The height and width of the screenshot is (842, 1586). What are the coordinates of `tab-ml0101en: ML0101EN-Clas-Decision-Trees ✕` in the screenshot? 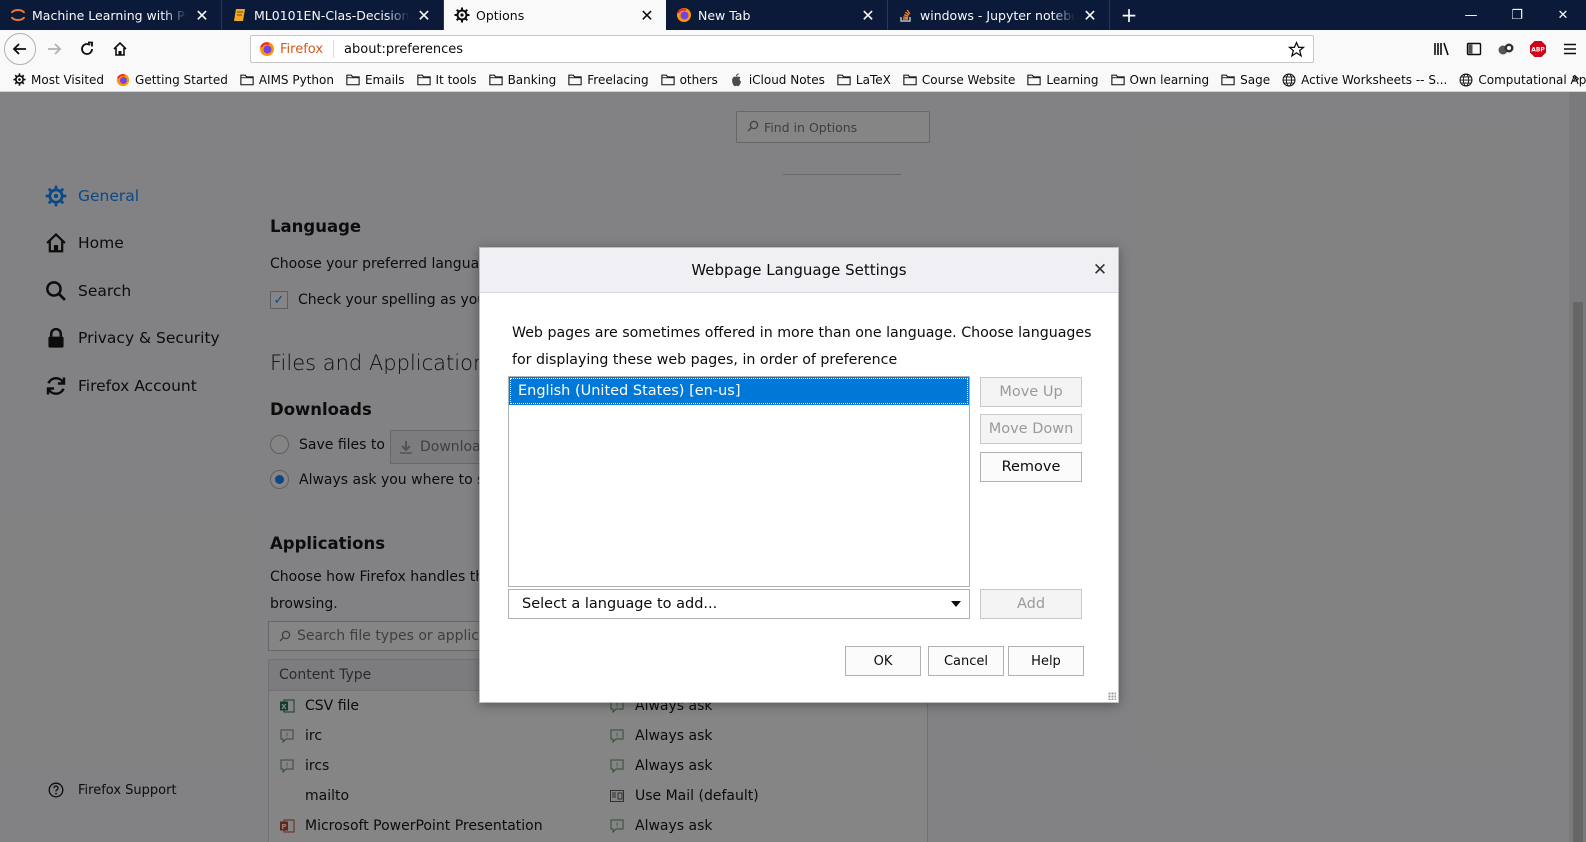 It's located at (333, 15).